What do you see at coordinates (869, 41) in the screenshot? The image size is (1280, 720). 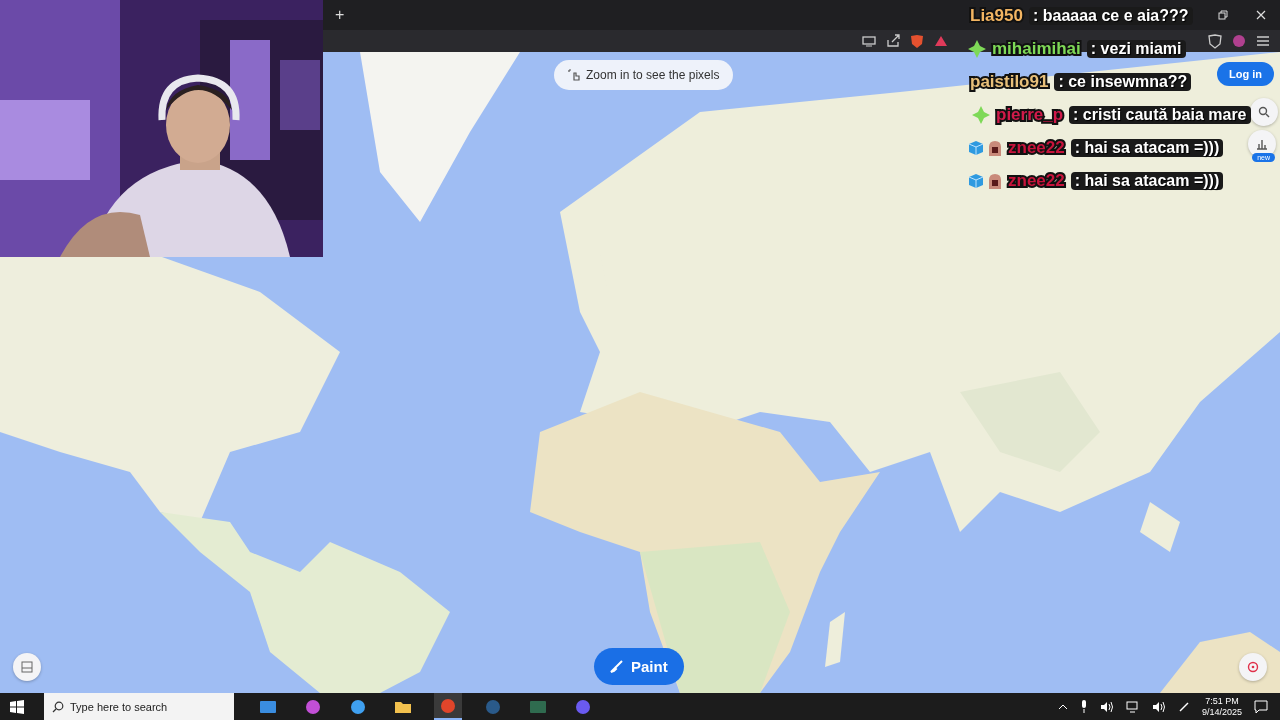 I see `screen-icon` at bounding box center [869, 41].